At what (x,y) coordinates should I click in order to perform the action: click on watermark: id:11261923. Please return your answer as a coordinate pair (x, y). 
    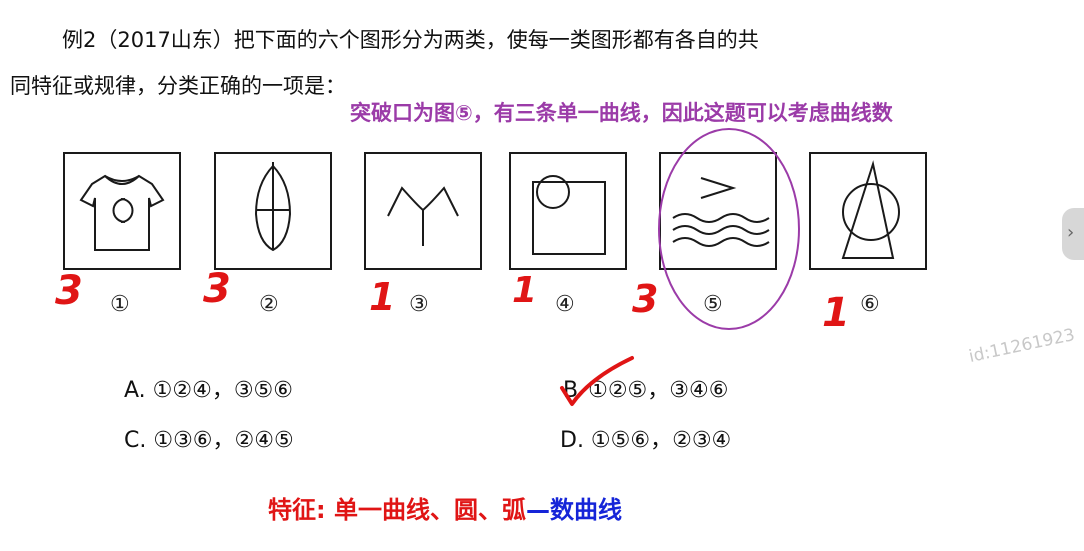
    Looking at the image, I should click on (1022, 346).